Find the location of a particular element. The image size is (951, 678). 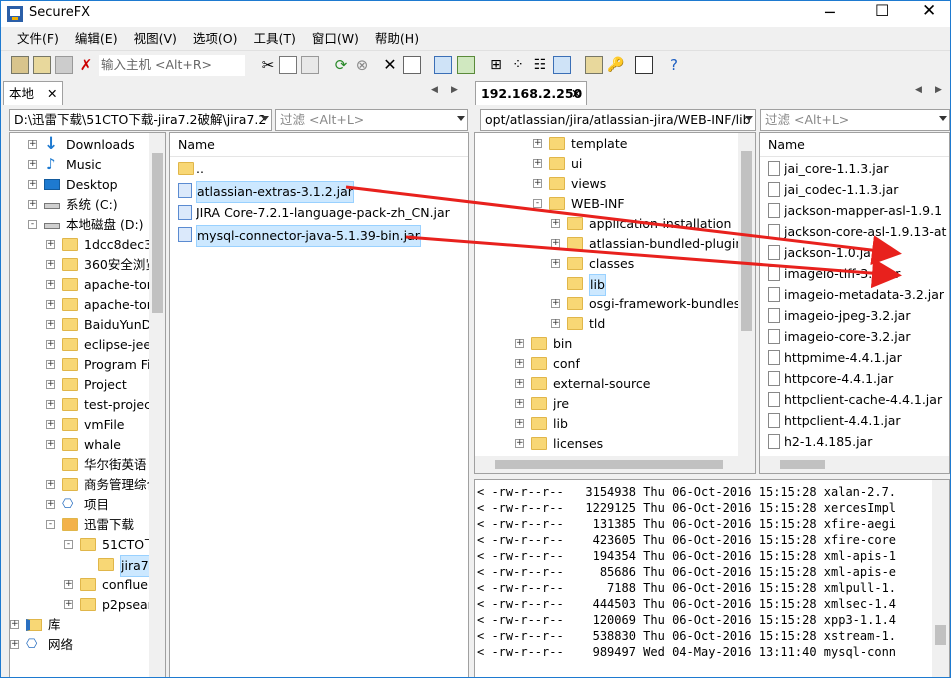

file-row: jai_core-1.1.3.jar is located at coordinates (856, 169).